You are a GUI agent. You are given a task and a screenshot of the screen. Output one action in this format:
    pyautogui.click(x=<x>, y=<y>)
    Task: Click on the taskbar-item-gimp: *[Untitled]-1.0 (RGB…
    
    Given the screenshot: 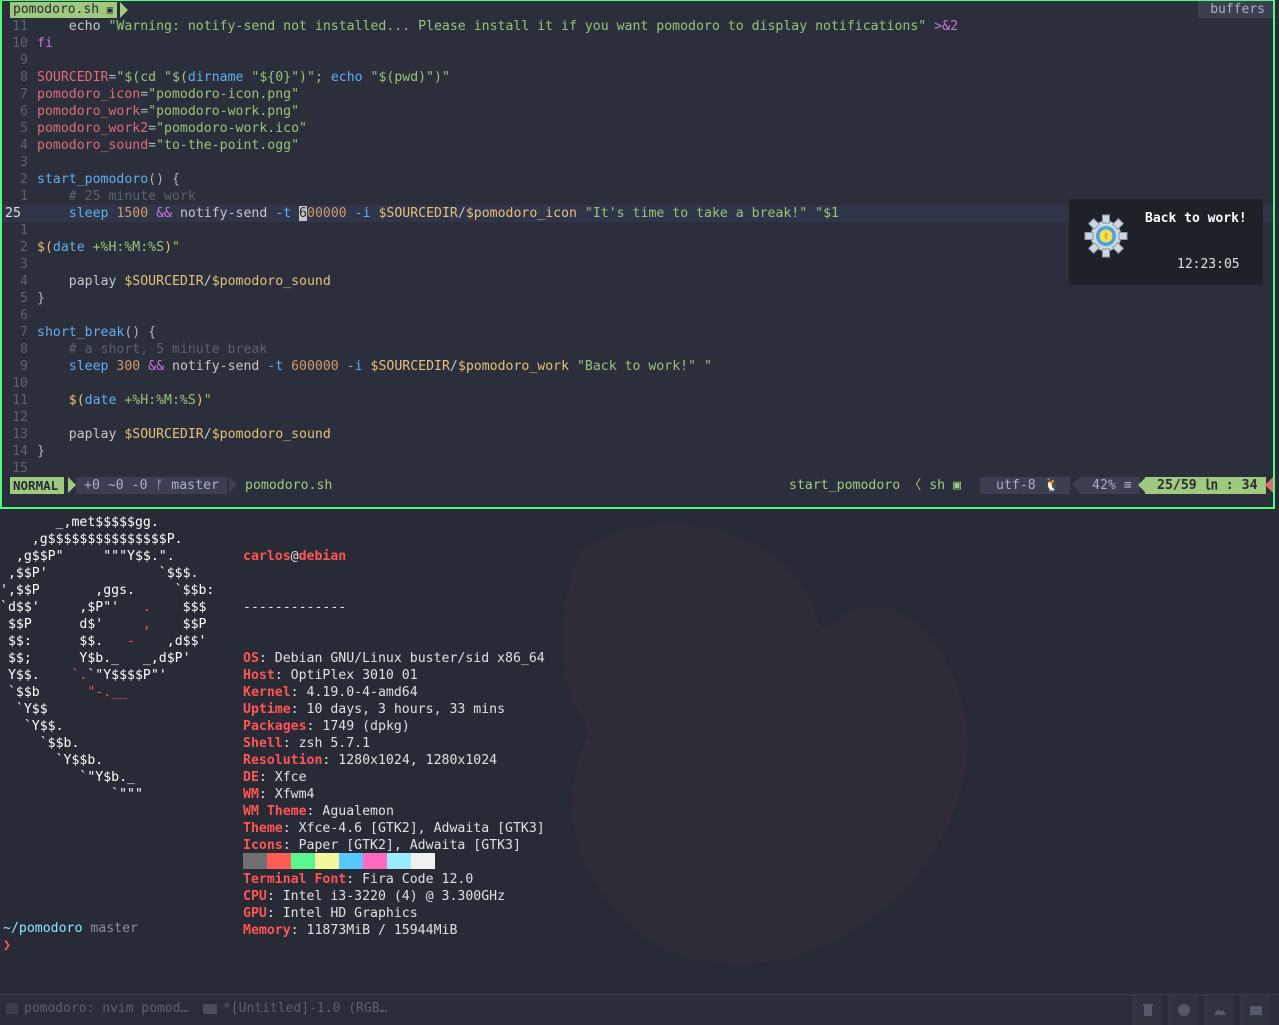 What is the action you would take?
    pyautogui.click(x=295, y=1008)
    